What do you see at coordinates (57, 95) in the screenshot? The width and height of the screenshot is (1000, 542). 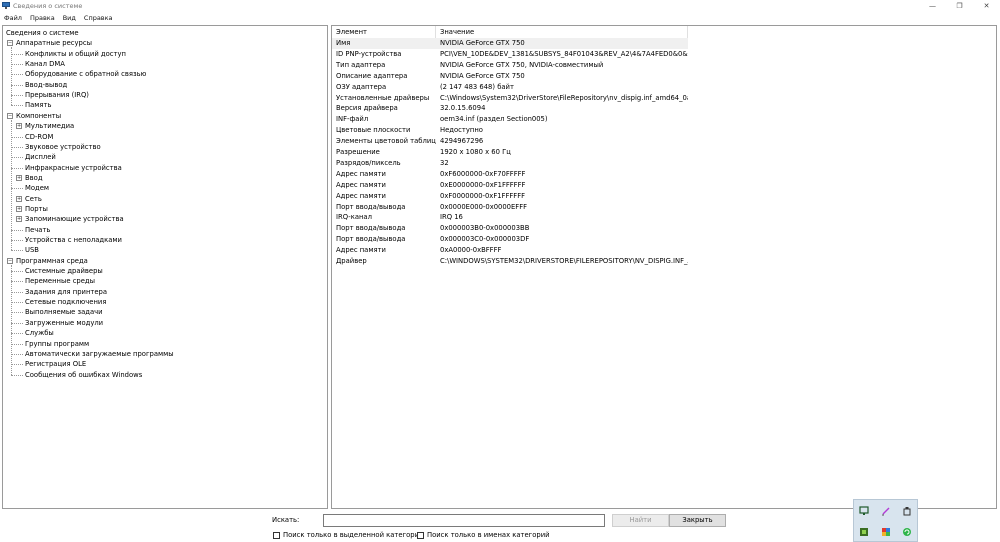 I see `tree-item: Прерывания (IRQ)` at bounding box center [57, 95].